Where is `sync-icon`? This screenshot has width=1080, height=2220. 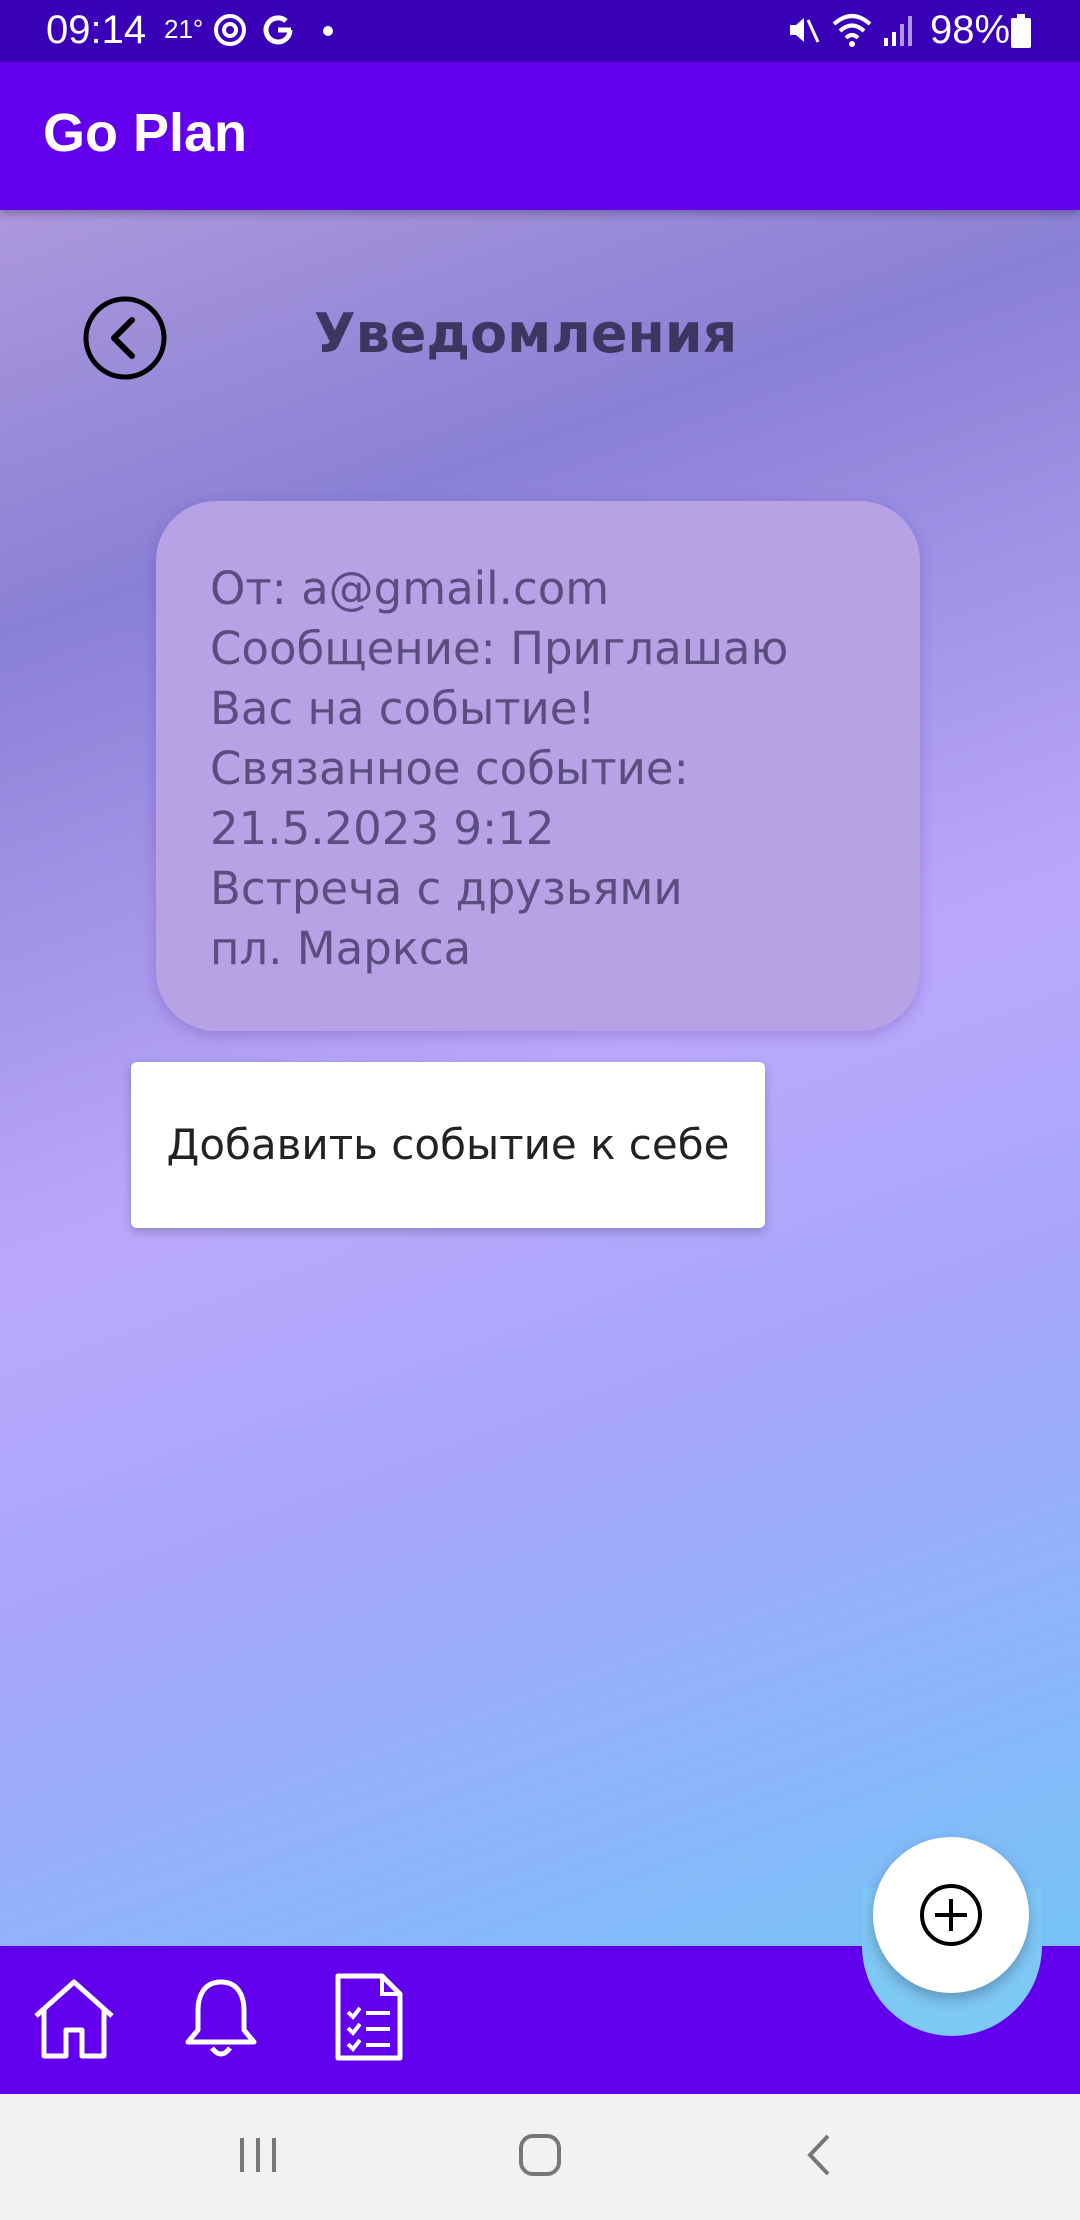
sync-icon is located at coordinates (230, 32).